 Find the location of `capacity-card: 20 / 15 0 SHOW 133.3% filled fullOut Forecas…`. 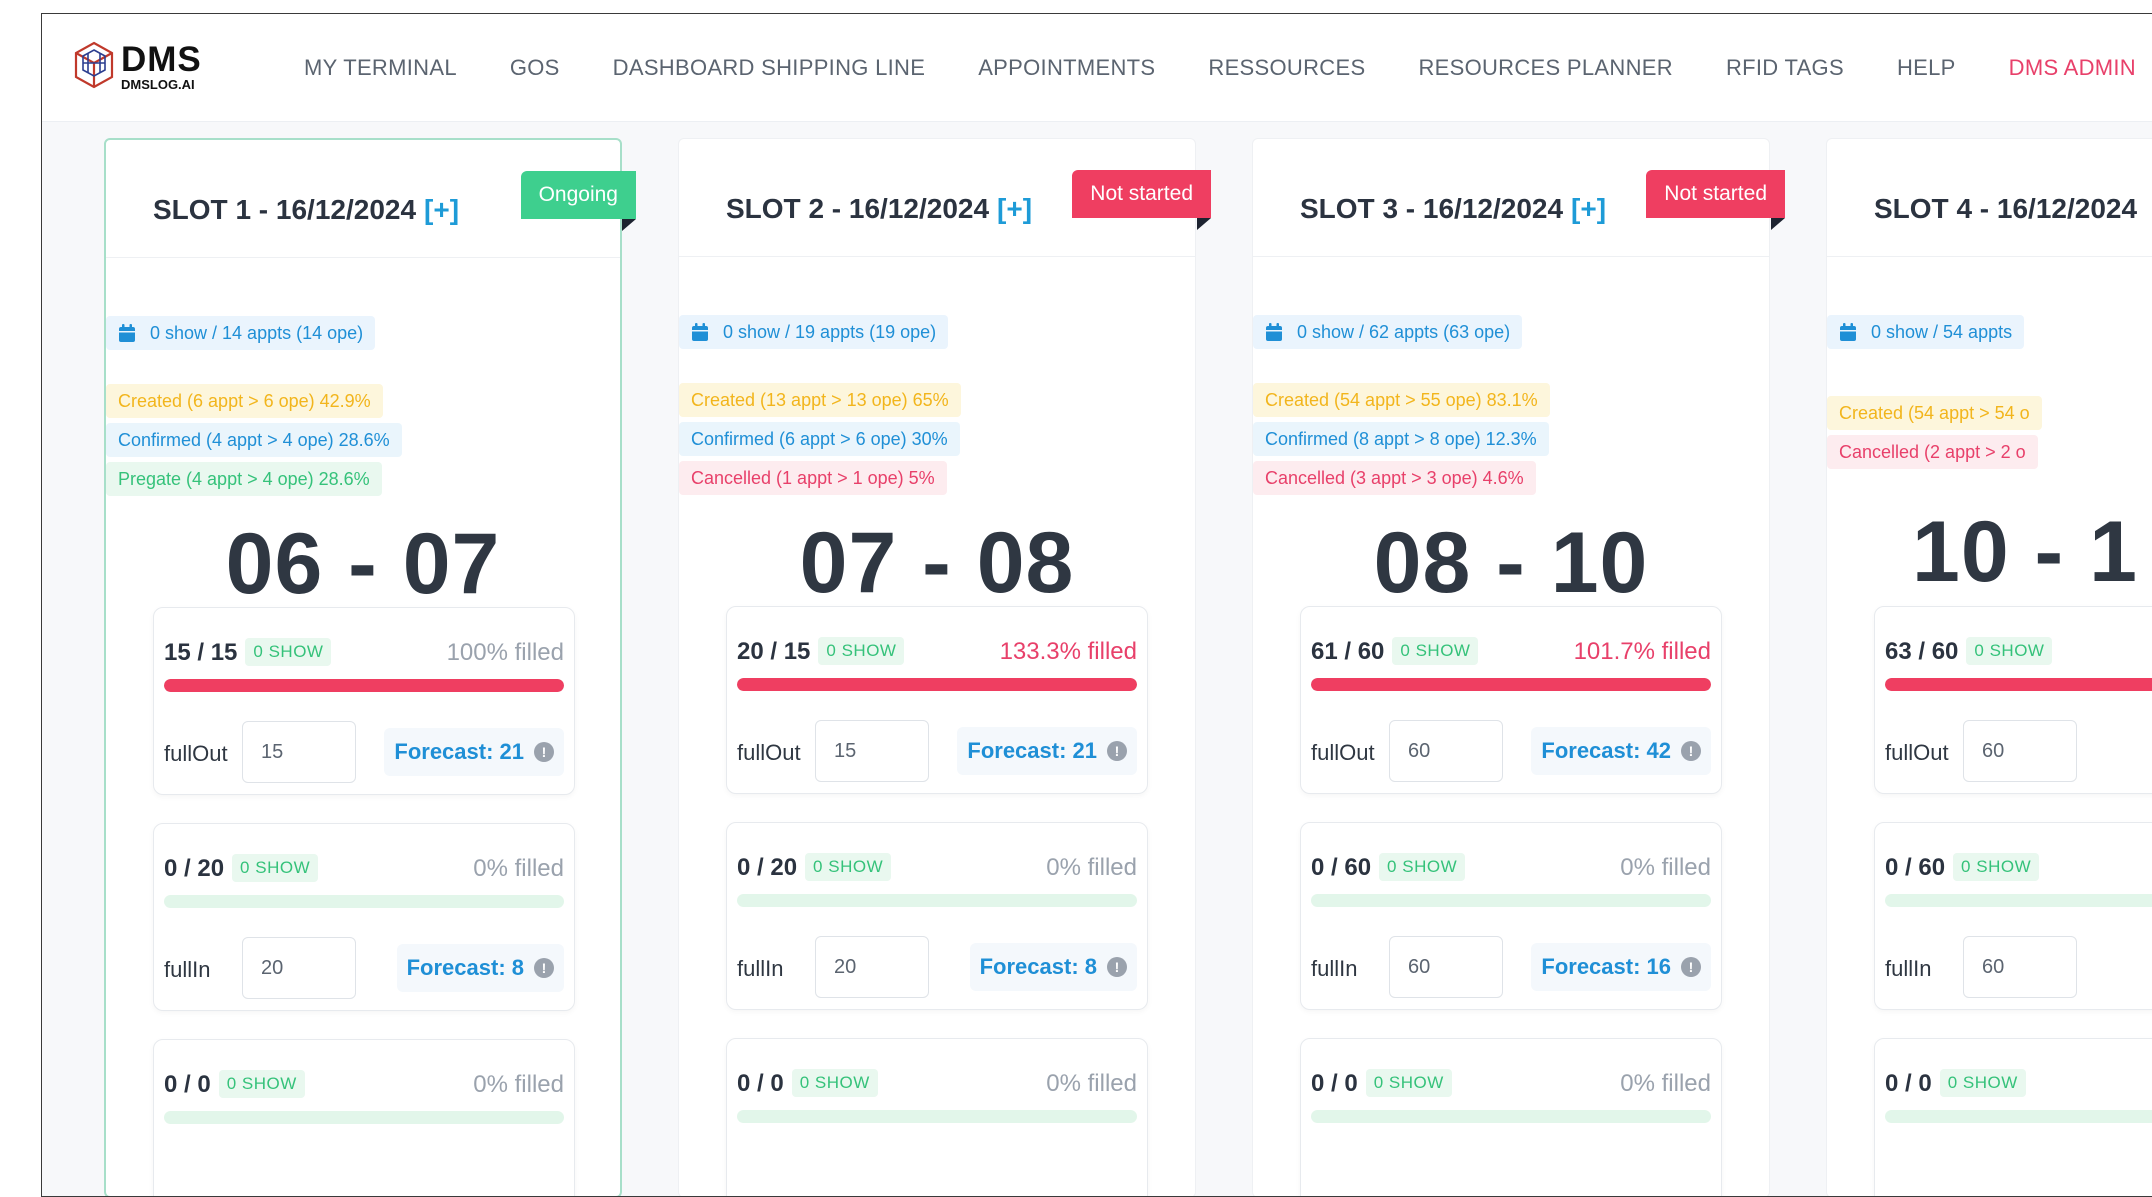

capacity-card: 20 / 15 0 SHOW 133.3% filled fullOut Forecas… is located at coordinates (937, 700).